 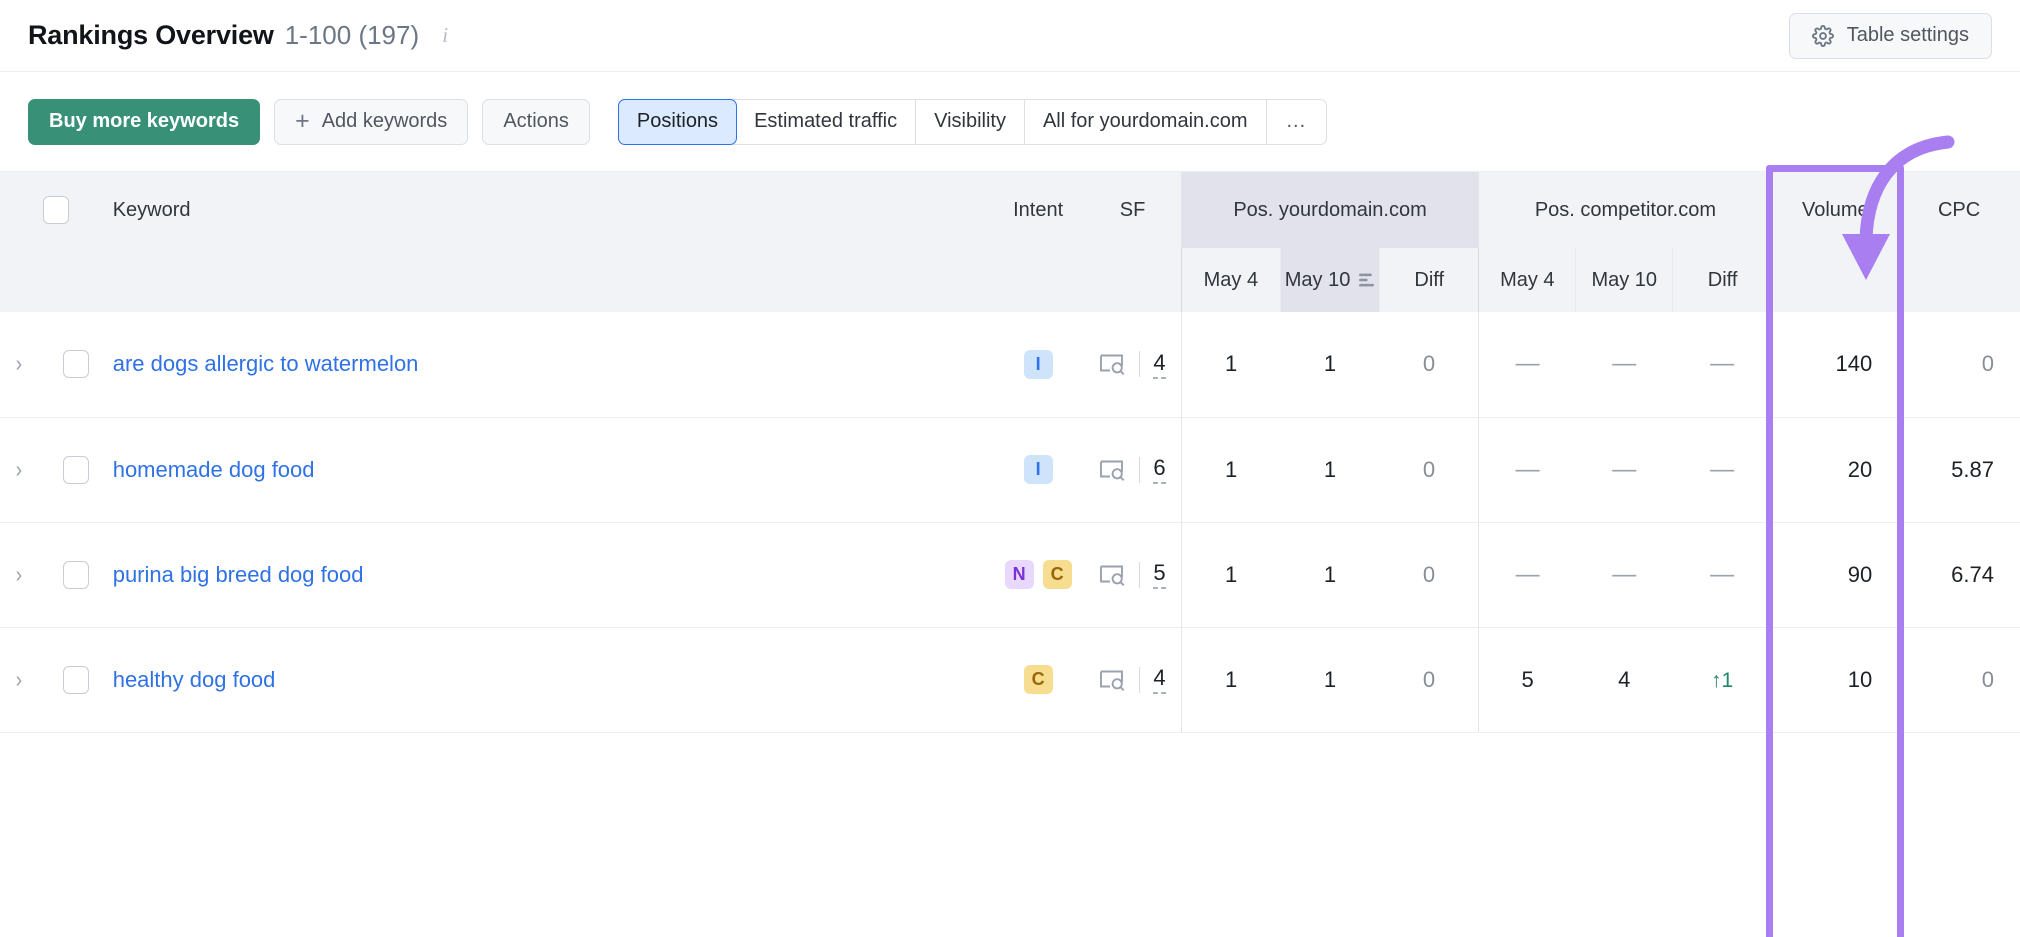 I want to click on intent-cell: C, so click(x=1038, y=680).